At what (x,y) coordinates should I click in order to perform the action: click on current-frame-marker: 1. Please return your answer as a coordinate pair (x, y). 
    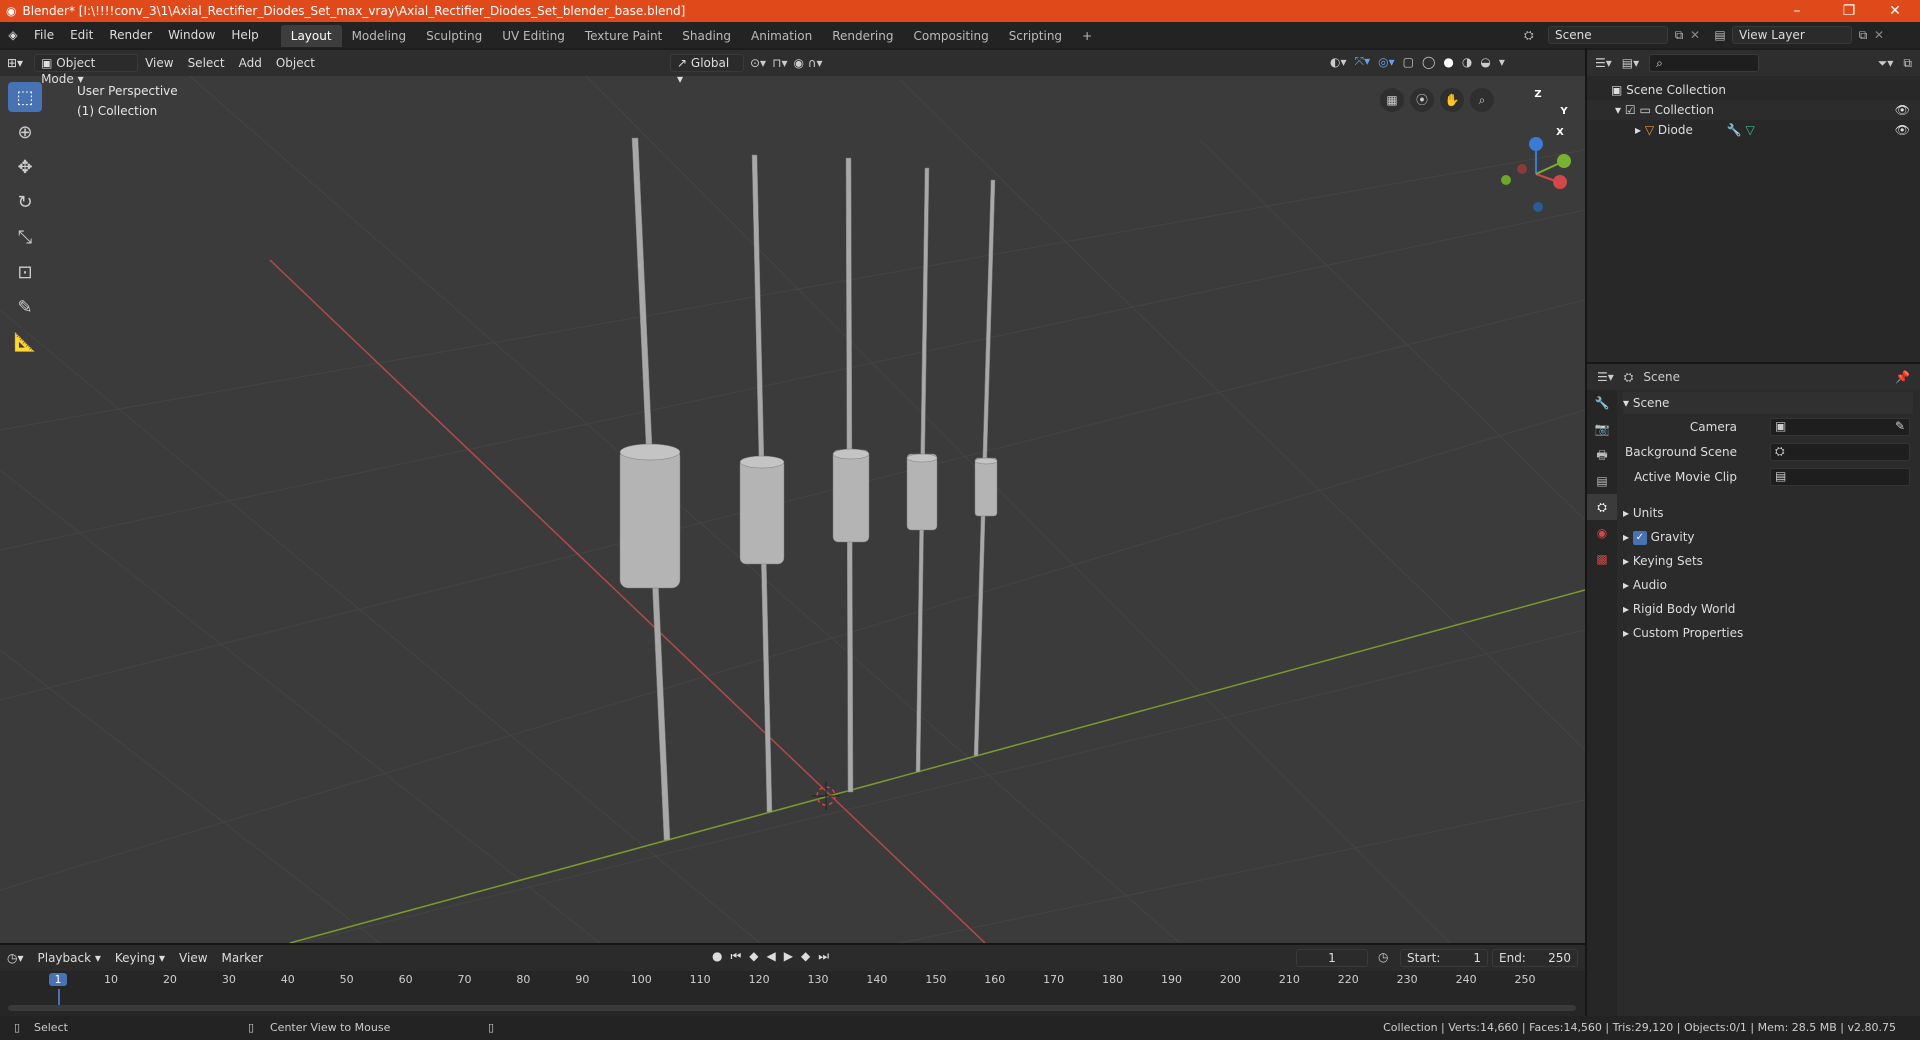
    Looking at the image, I should click on (58, 979).